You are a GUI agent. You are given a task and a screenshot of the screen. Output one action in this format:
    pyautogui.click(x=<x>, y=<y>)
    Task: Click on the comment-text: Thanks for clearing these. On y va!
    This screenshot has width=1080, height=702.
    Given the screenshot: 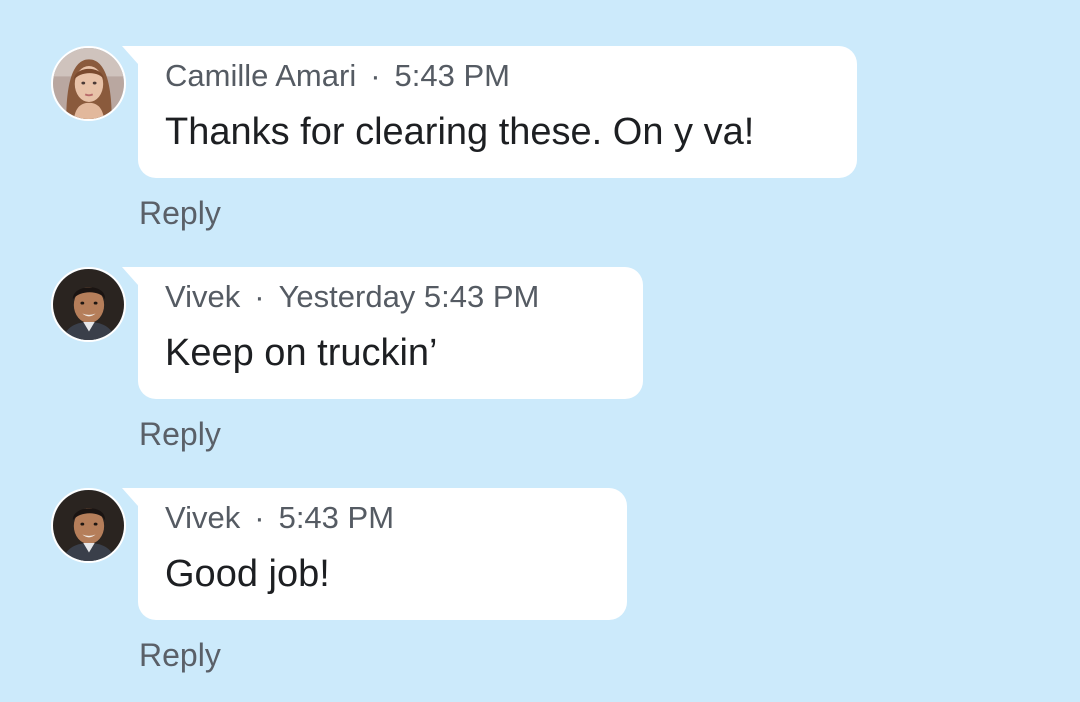 What is the action you would take?
    pyautogui.click(x=460, y=132)
    